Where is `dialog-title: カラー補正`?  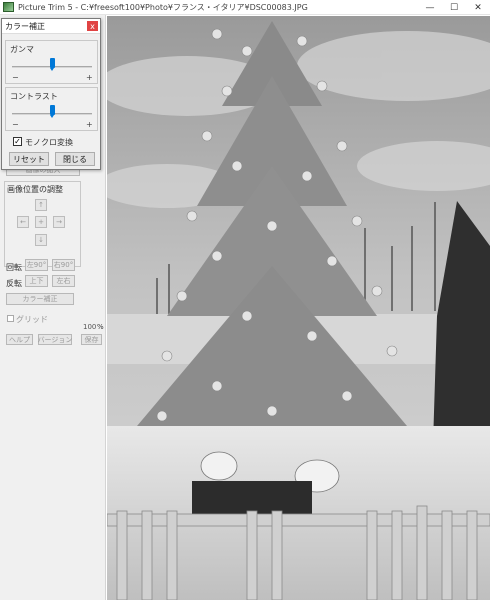
dialog-title: カラー補正 is located at coordinates (25, 26).